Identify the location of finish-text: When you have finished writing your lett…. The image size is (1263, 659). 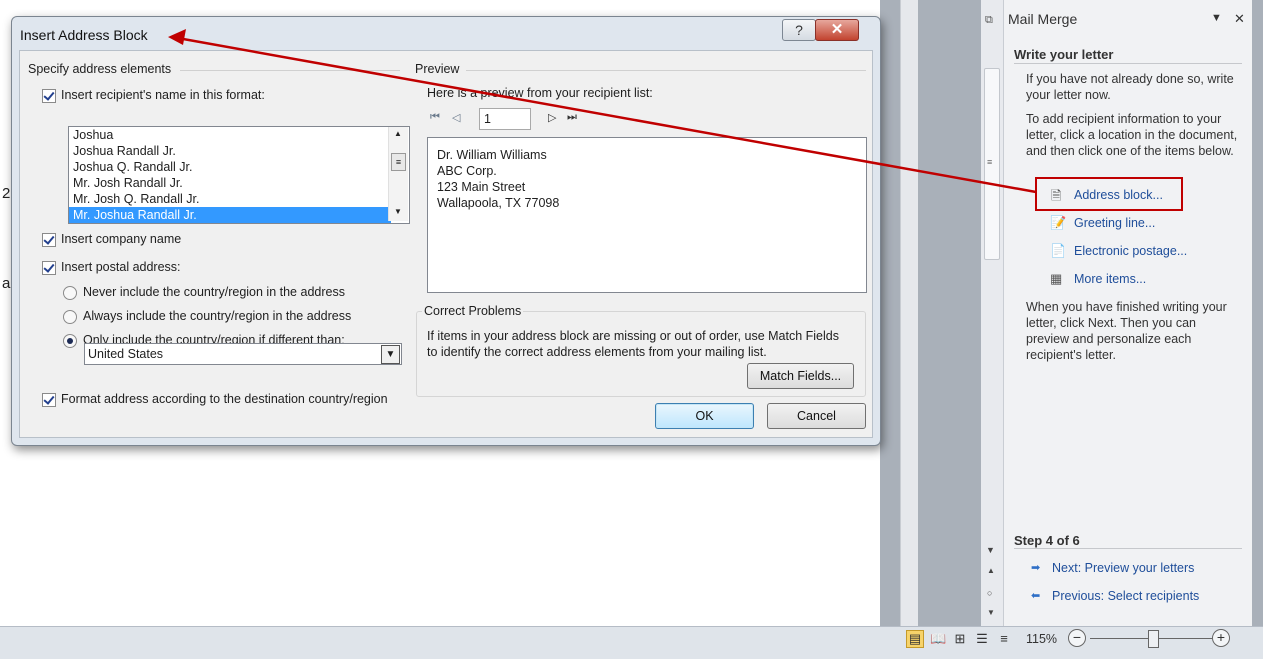
(1126, 331).